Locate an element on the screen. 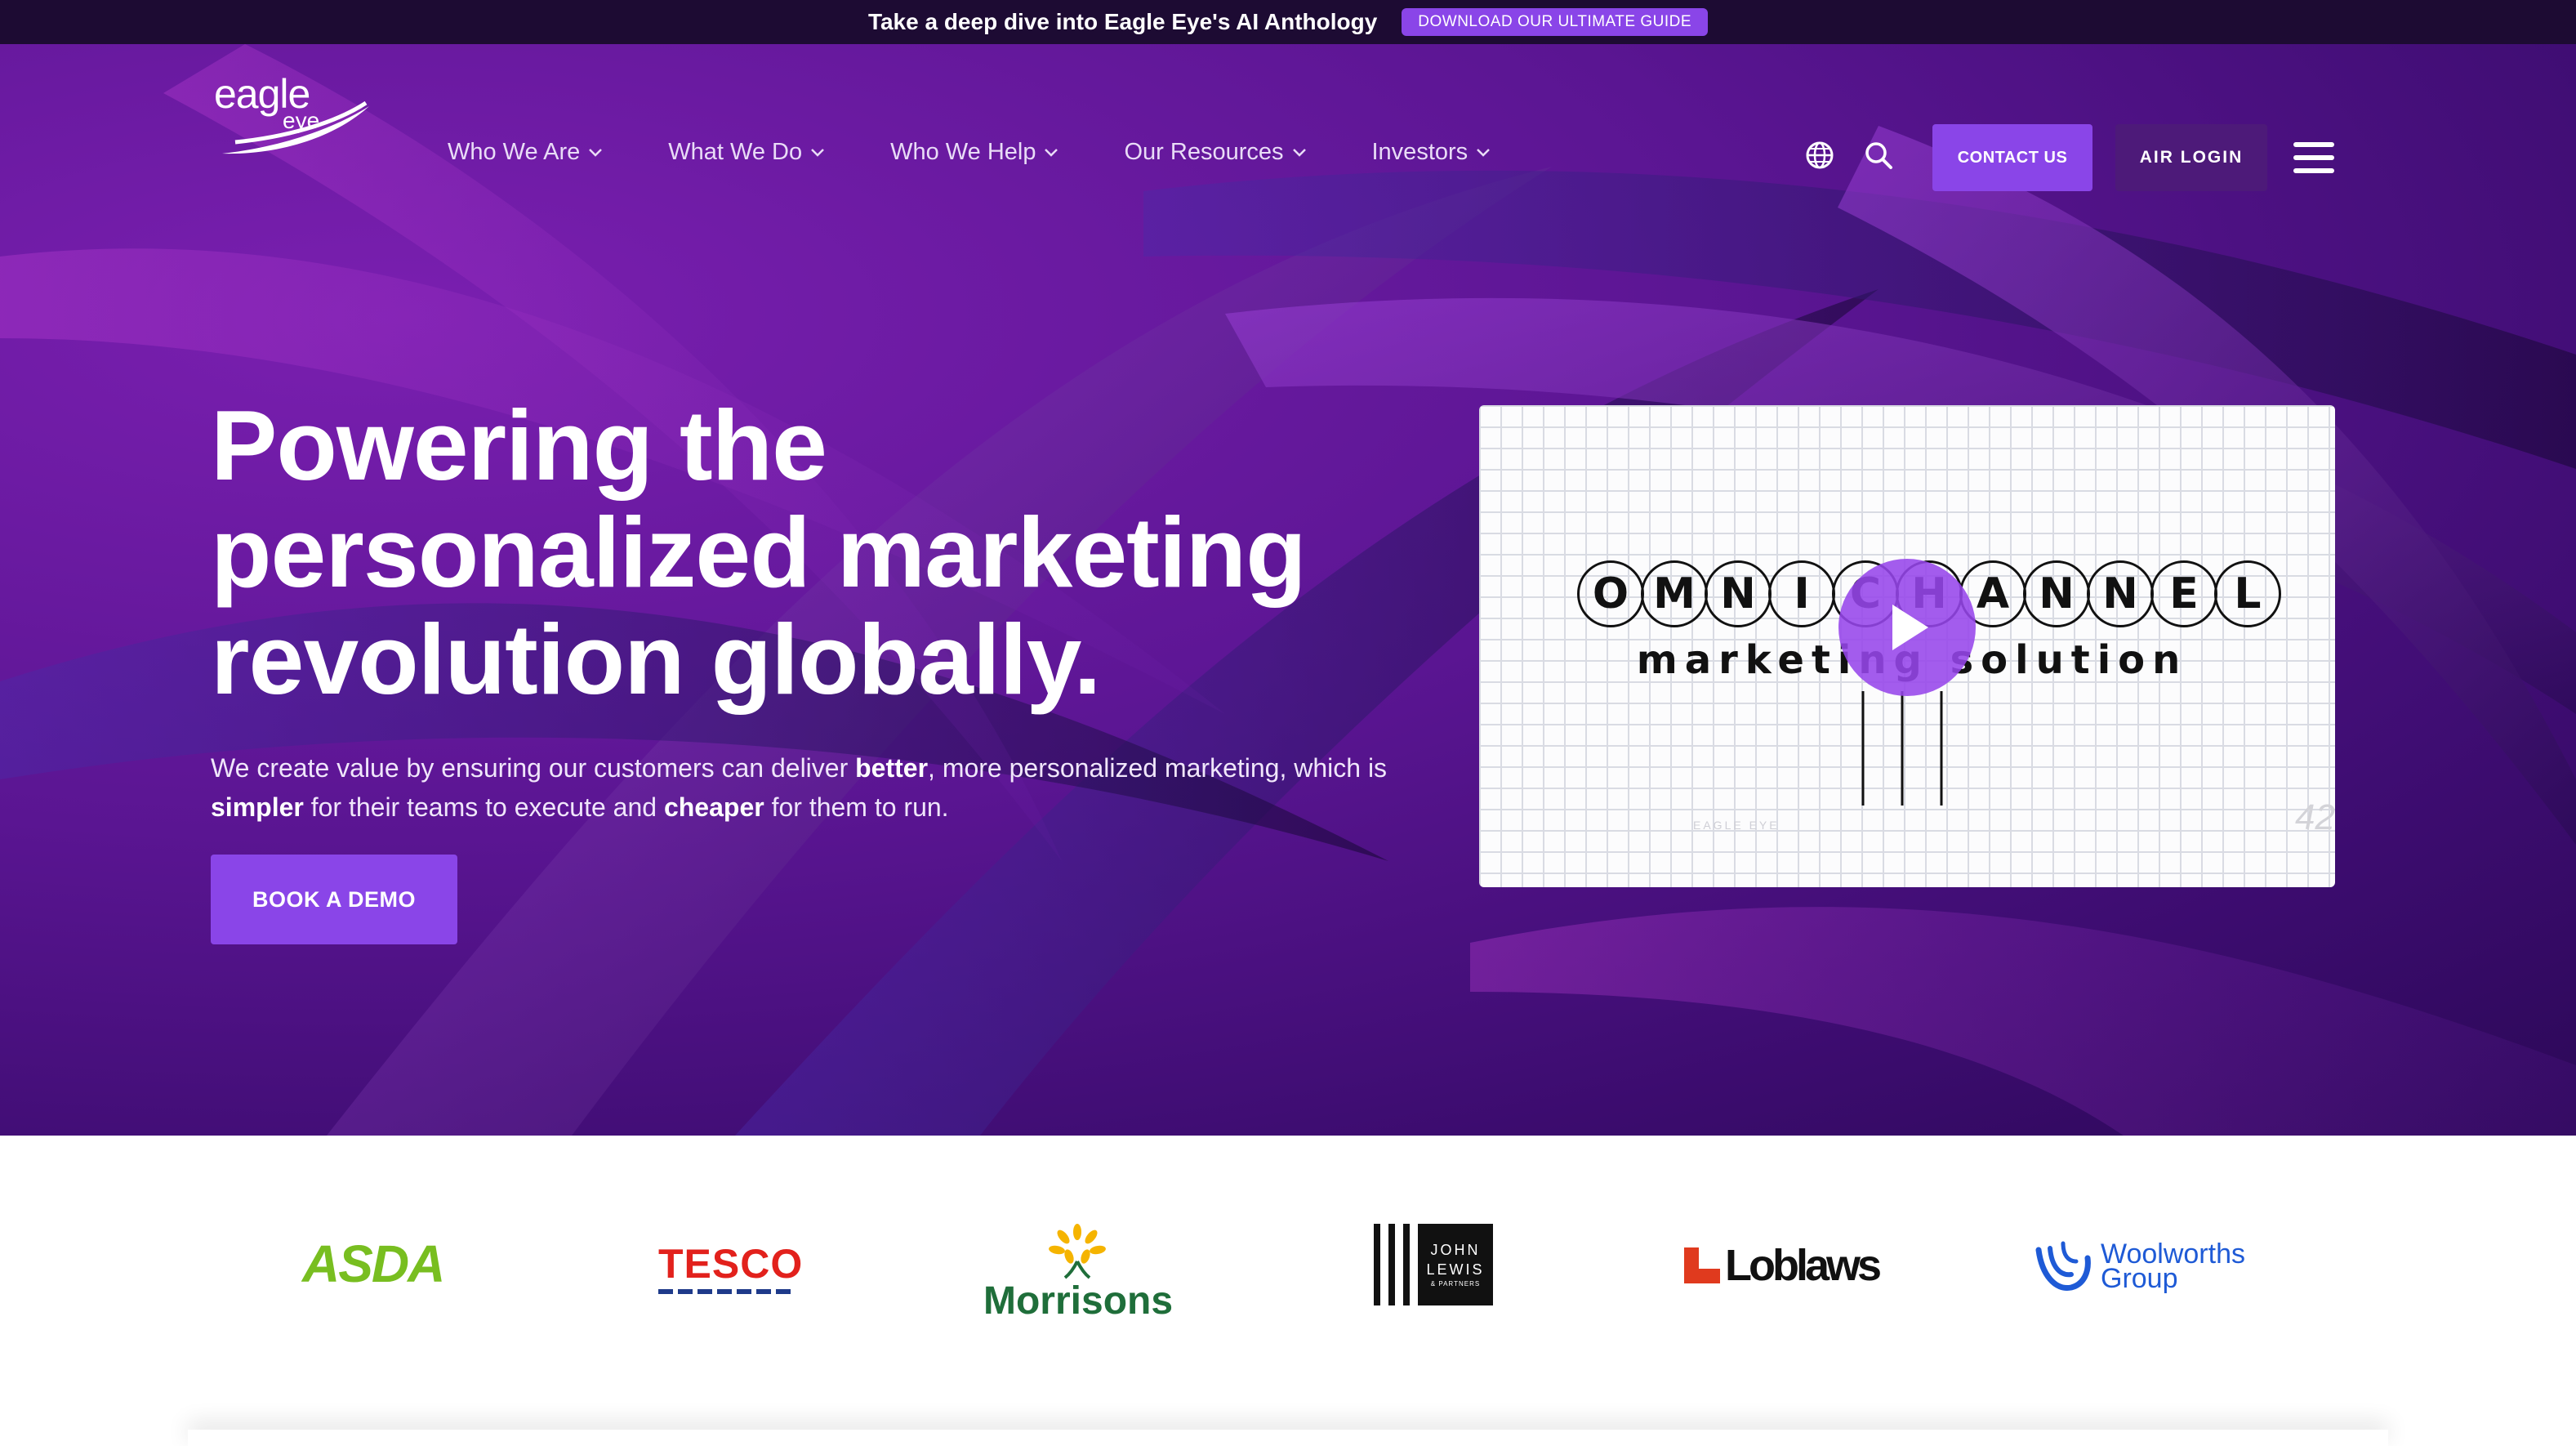 This screenshot has width=2576, height=1446. woolworths-text: Woolworths Group is located at coordinates (2173, 1267).